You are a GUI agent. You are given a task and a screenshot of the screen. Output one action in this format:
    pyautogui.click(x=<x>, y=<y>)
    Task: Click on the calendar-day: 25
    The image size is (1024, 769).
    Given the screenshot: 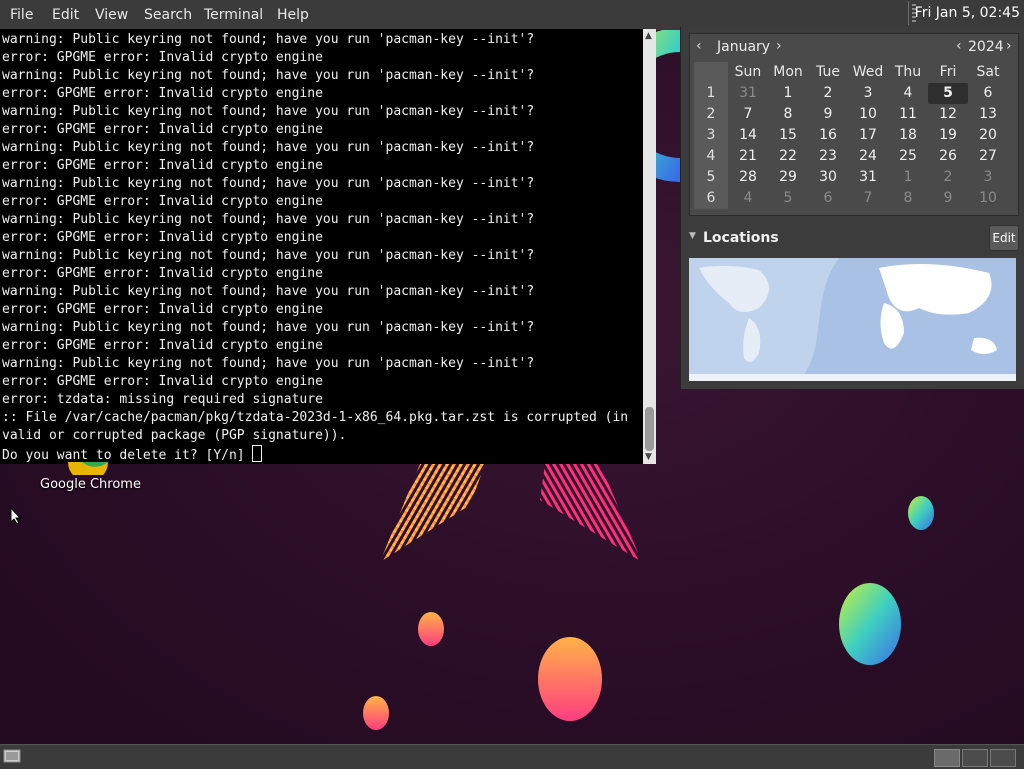 What is the action you would take?
    pyautogui.click(x=908, y=156)
    